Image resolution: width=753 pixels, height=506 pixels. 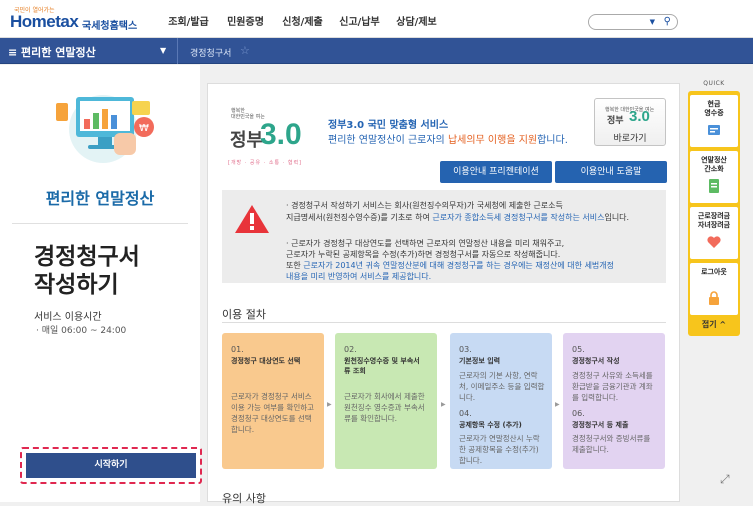 What do you see at coordinates (496, 172) in the screenshot?
I see `guide-presentation-button: 이용안내 프리젠테이션` at bounding box center [496, 172].